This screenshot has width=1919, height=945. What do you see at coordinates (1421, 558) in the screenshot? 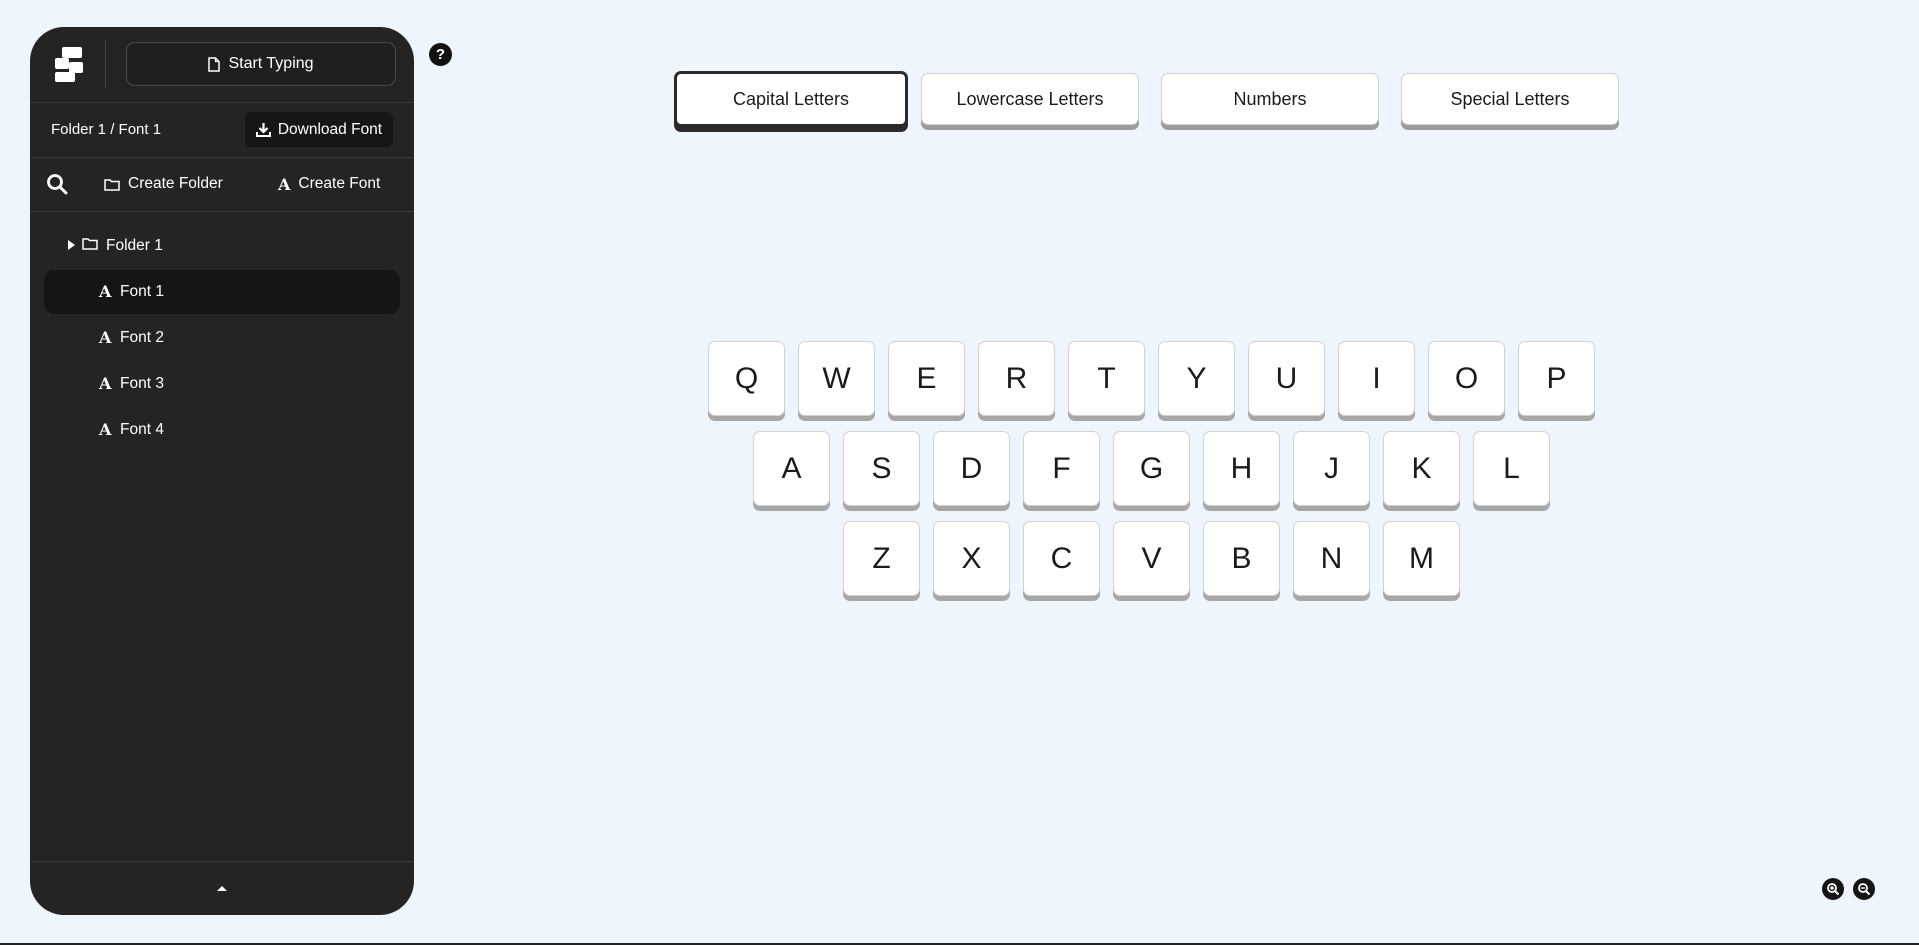
I see `key-m: M` at bounding box center [1421, 558].